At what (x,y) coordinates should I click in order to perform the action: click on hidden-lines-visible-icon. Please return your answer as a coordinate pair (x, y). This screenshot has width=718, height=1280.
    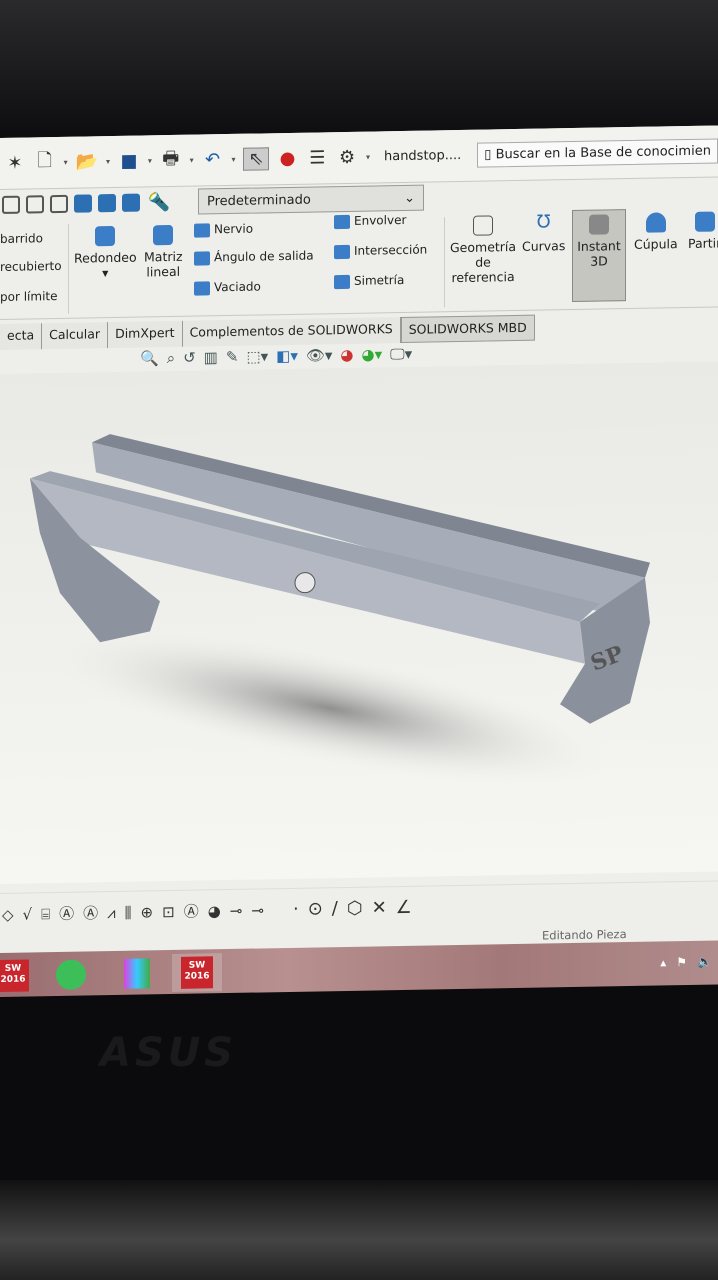
    Looking at the image, I should click on (35, 204).